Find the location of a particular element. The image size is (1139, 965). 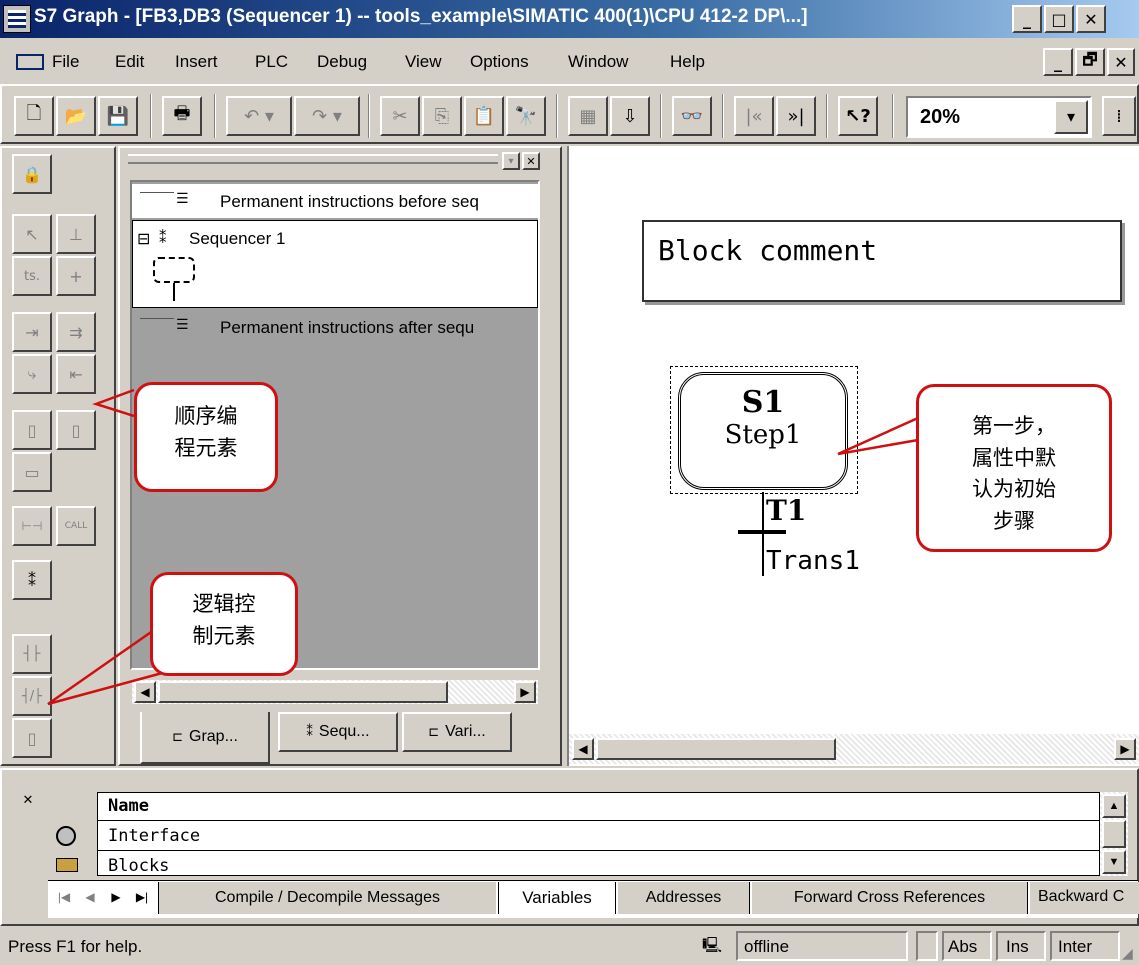

tab-compile-messages: Compile / Decompile Messages is located at coordinates (327, 898).